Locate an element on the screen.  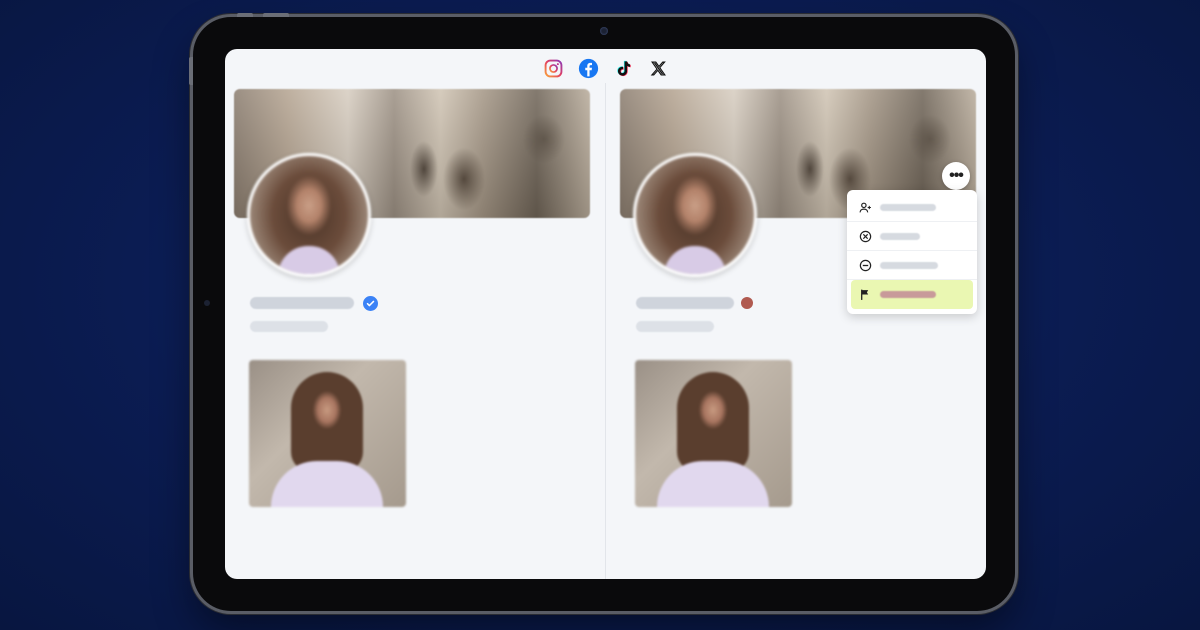
menu-item-restrict is located at coordinates (912, 265).